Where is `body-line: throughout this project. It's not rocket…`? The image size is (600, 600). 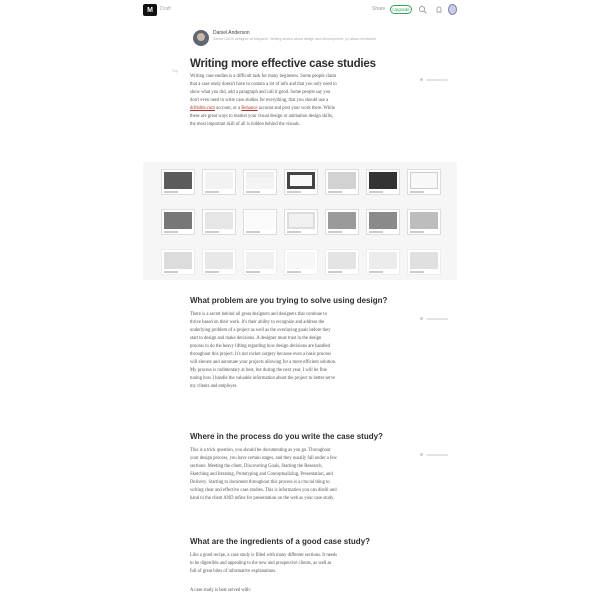
body-line: throughout this project. It's not rocket… is located at coordinates (261, 354).